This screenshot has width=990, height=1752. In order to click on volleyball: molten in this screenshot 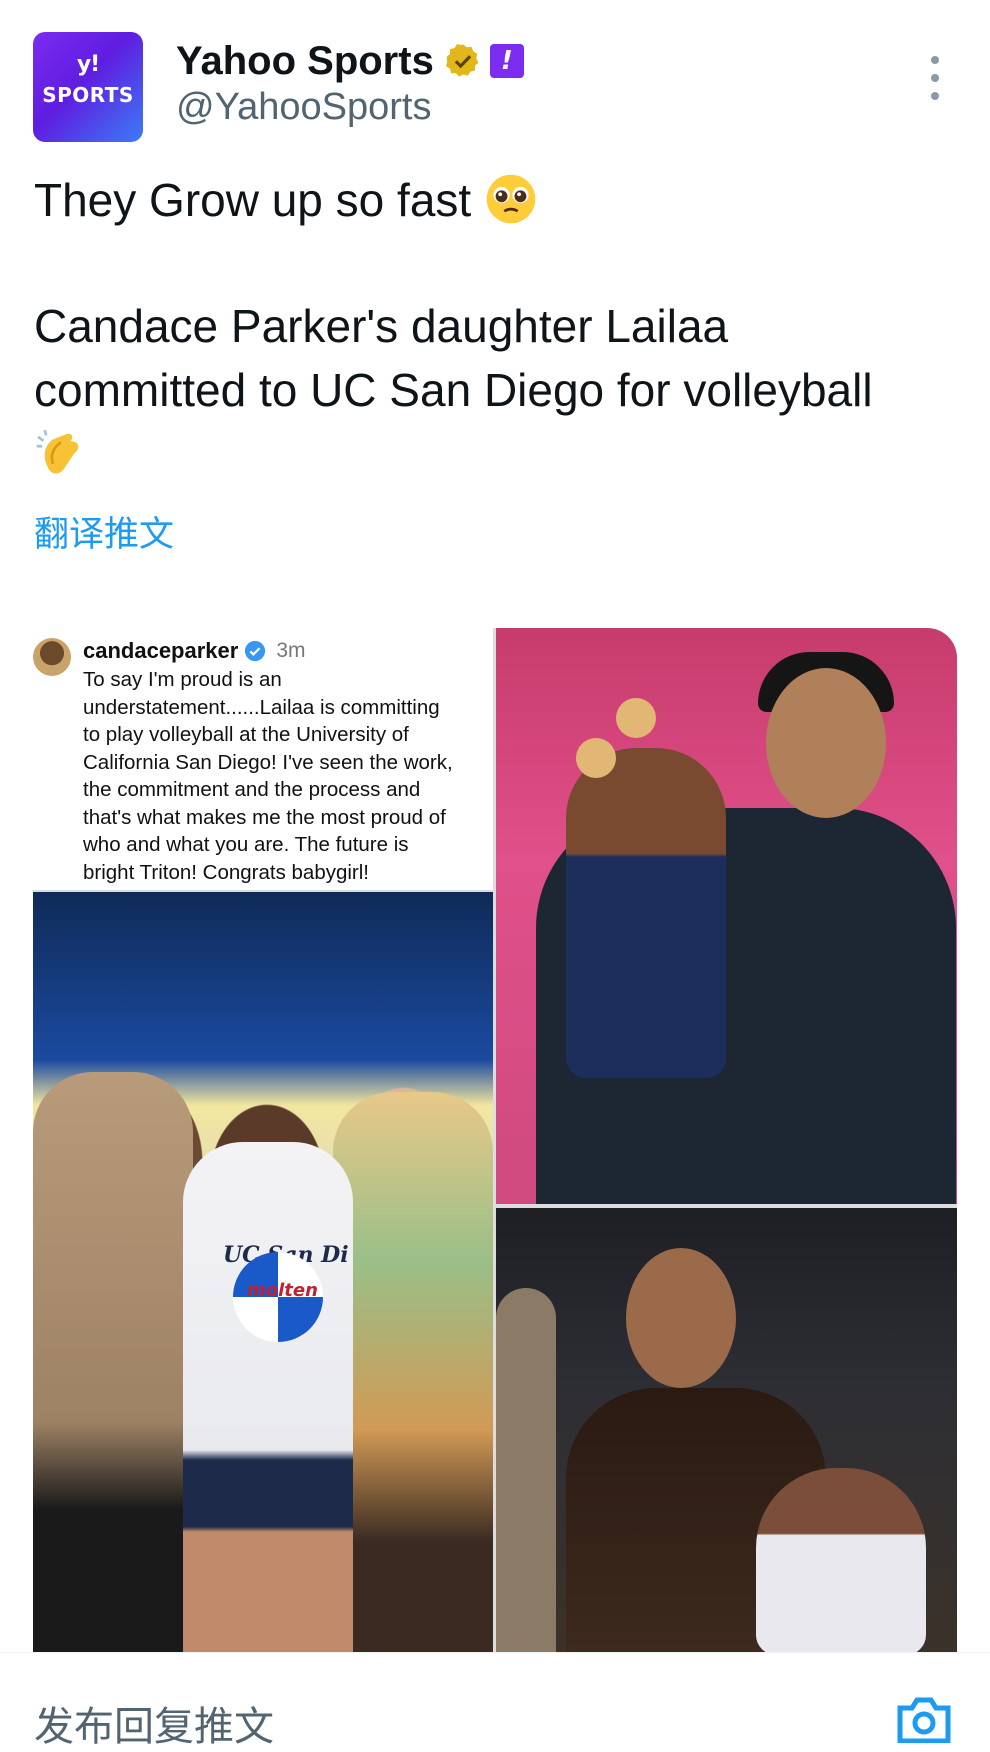, I will do `click(278, 1297)`.